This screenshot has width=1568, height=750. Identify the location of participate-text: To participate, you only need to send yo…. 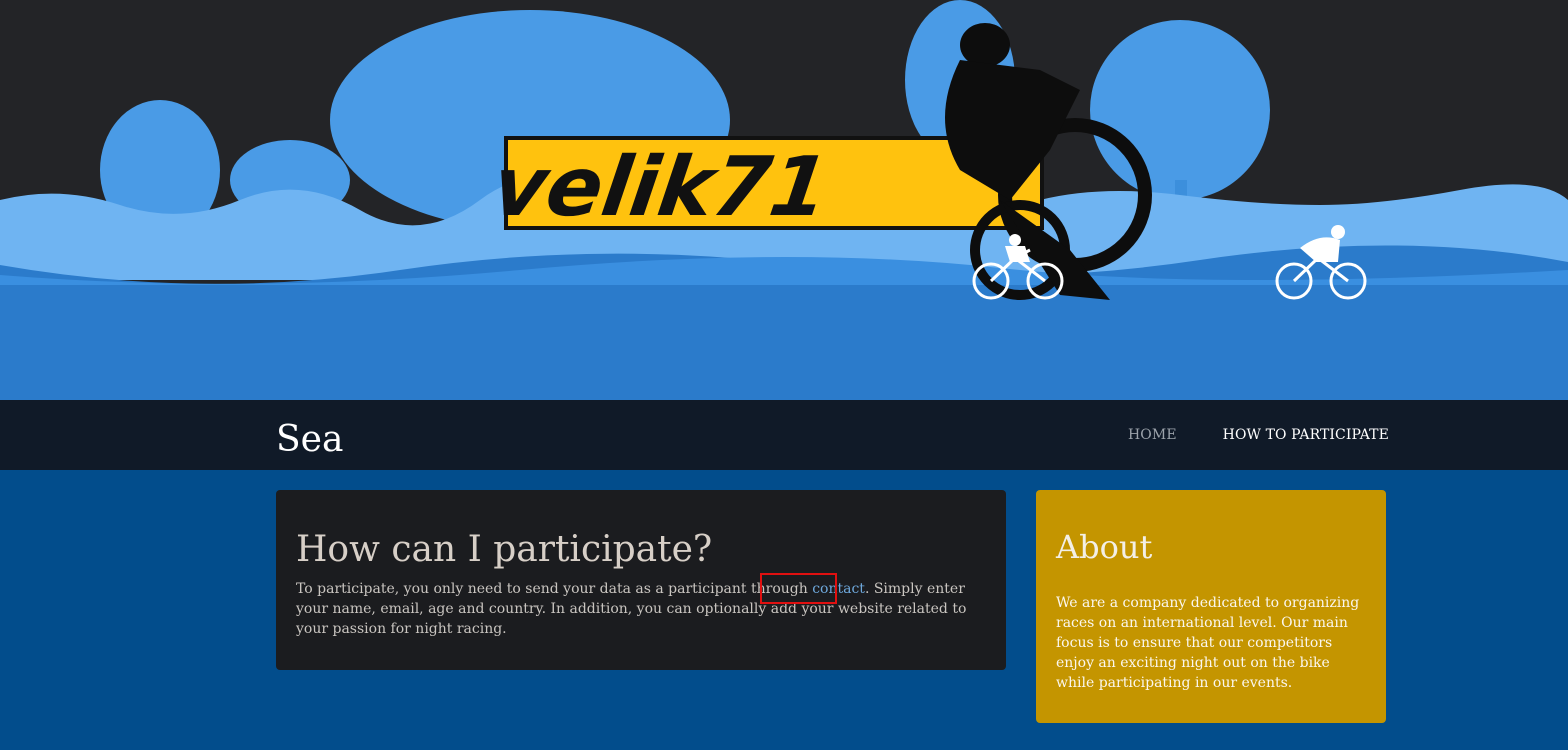
(643, 609).